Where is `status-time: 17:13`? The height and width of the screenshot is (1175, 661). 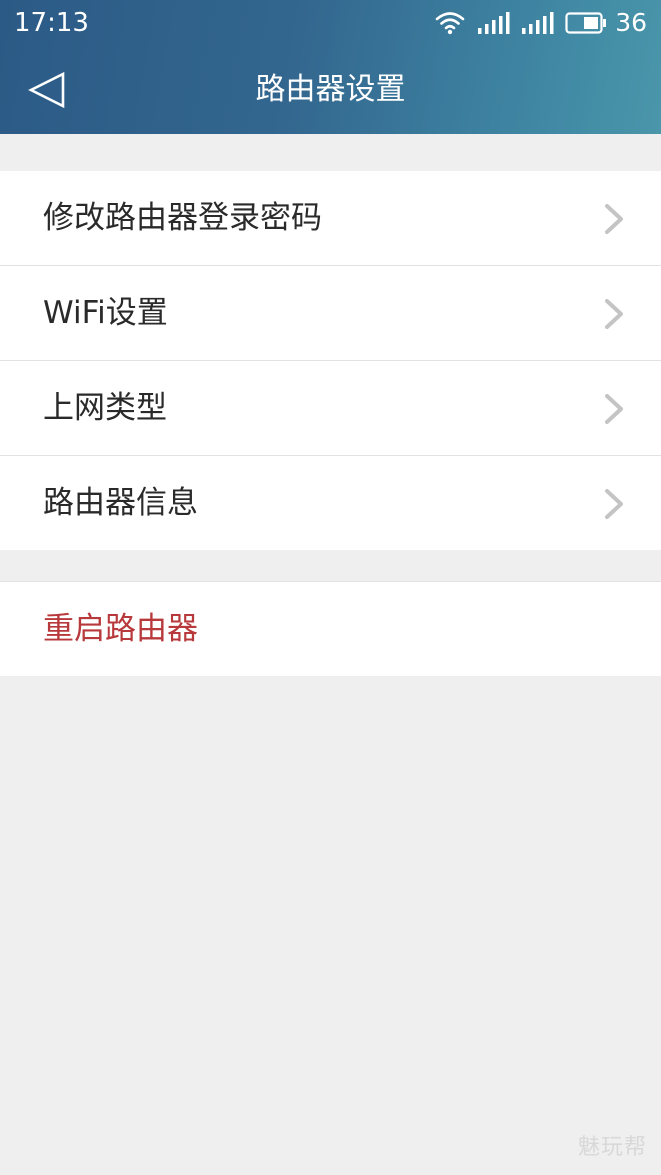 status-time: 17:13 is located at coordinates (51, 23).